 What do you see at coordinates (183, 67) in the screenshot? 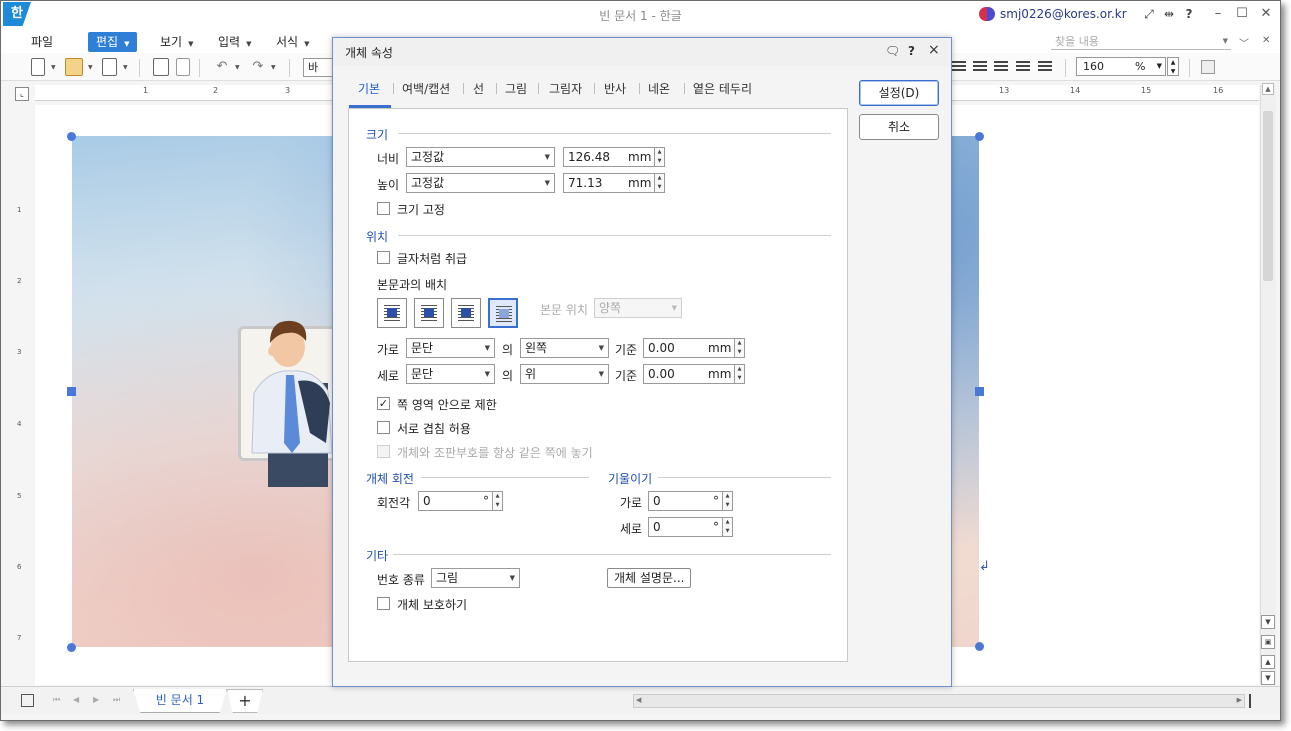
I see `preview-icon` at bounding box center [183, 67].